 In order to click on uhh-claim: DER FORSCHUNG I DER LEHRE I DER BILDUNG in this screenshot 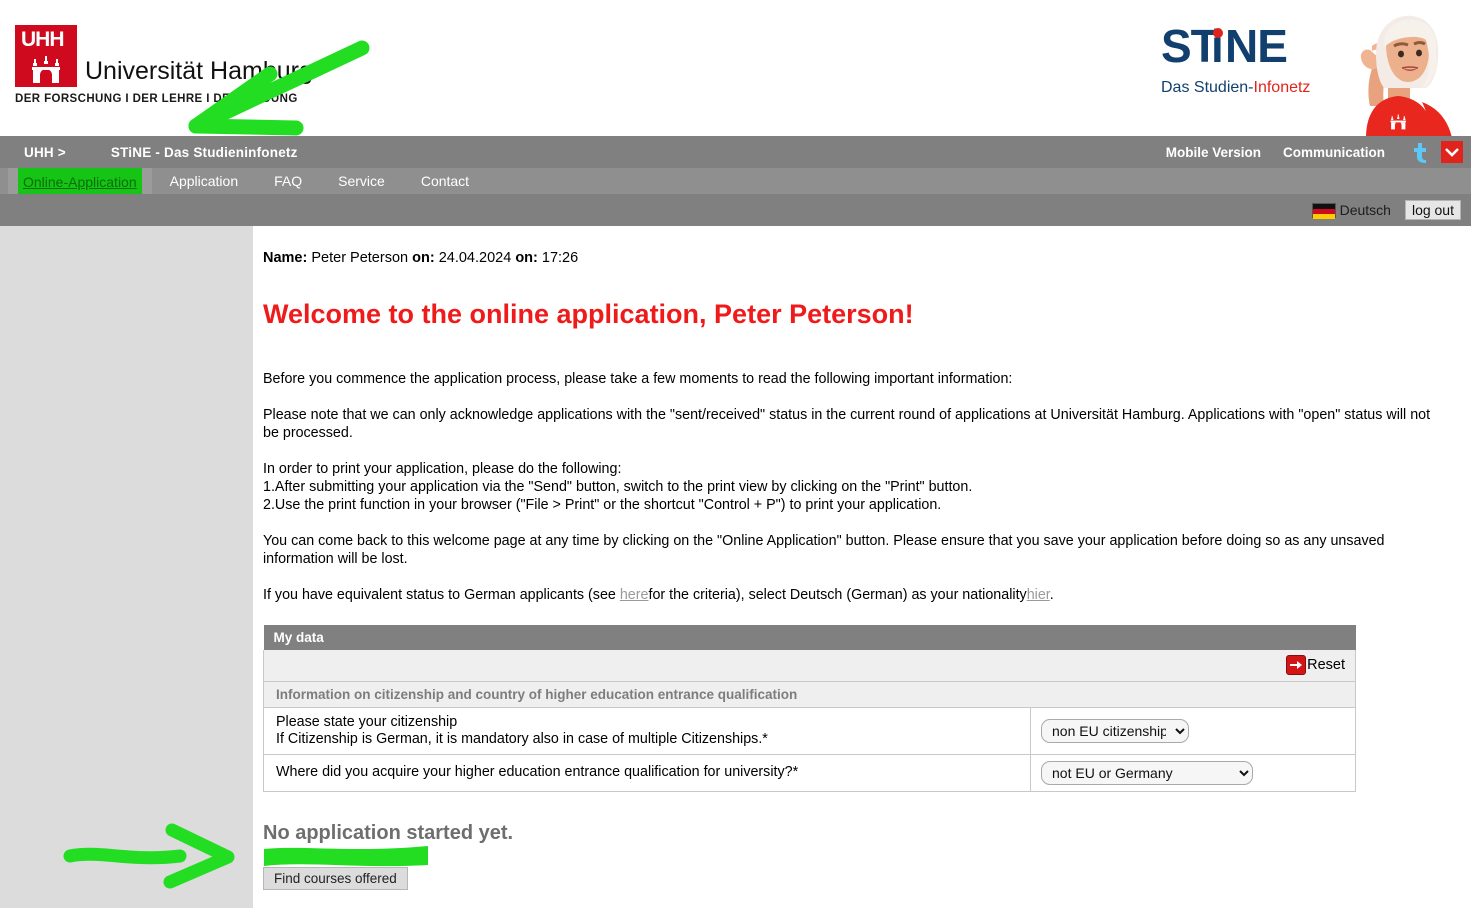, I will do `click(156, 99)`.